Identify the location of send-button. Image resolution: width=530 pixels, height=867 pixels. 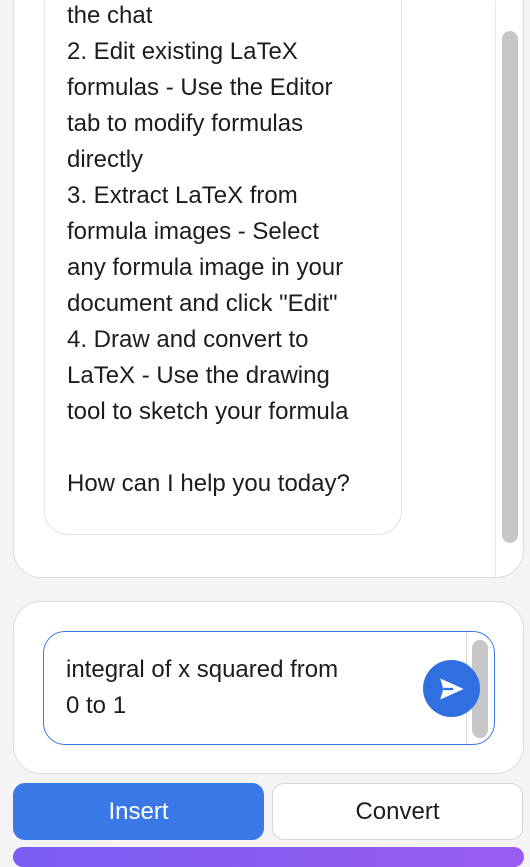
(451, 688).